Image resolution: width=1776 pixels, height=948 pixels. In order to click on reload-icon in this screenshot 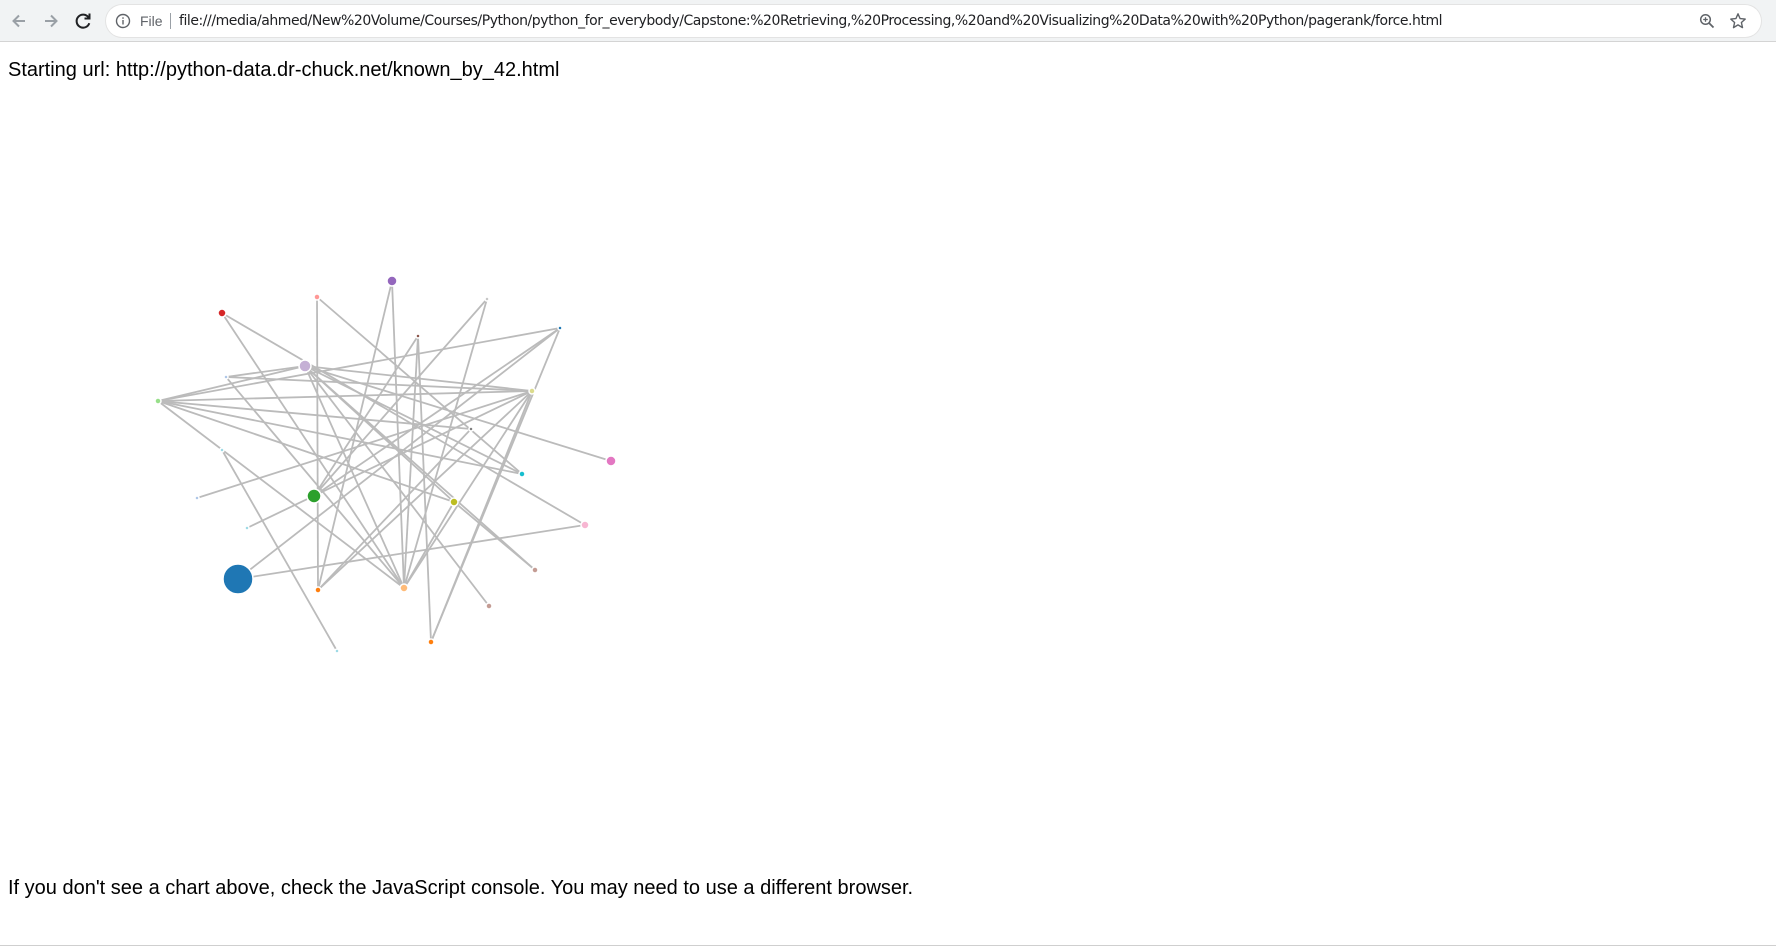, I will do `click(83, 21)`.